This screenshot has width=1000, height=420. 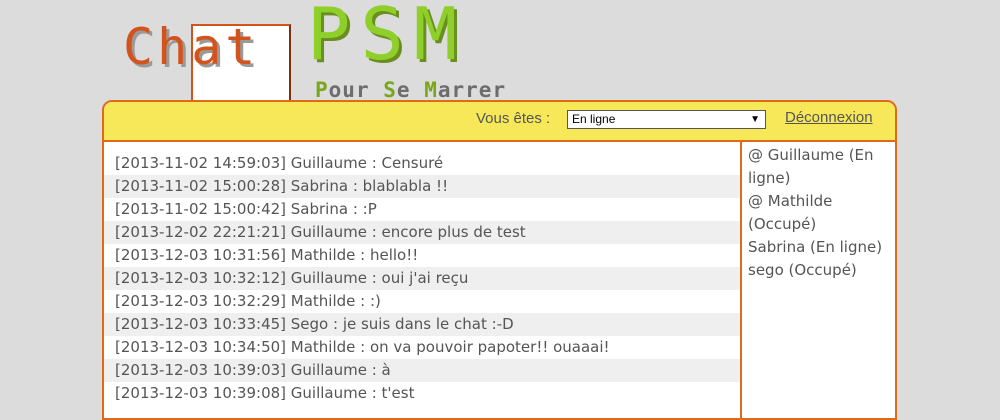 I want to click on logout-link: Déconnexion, so click(x=829, y=117).